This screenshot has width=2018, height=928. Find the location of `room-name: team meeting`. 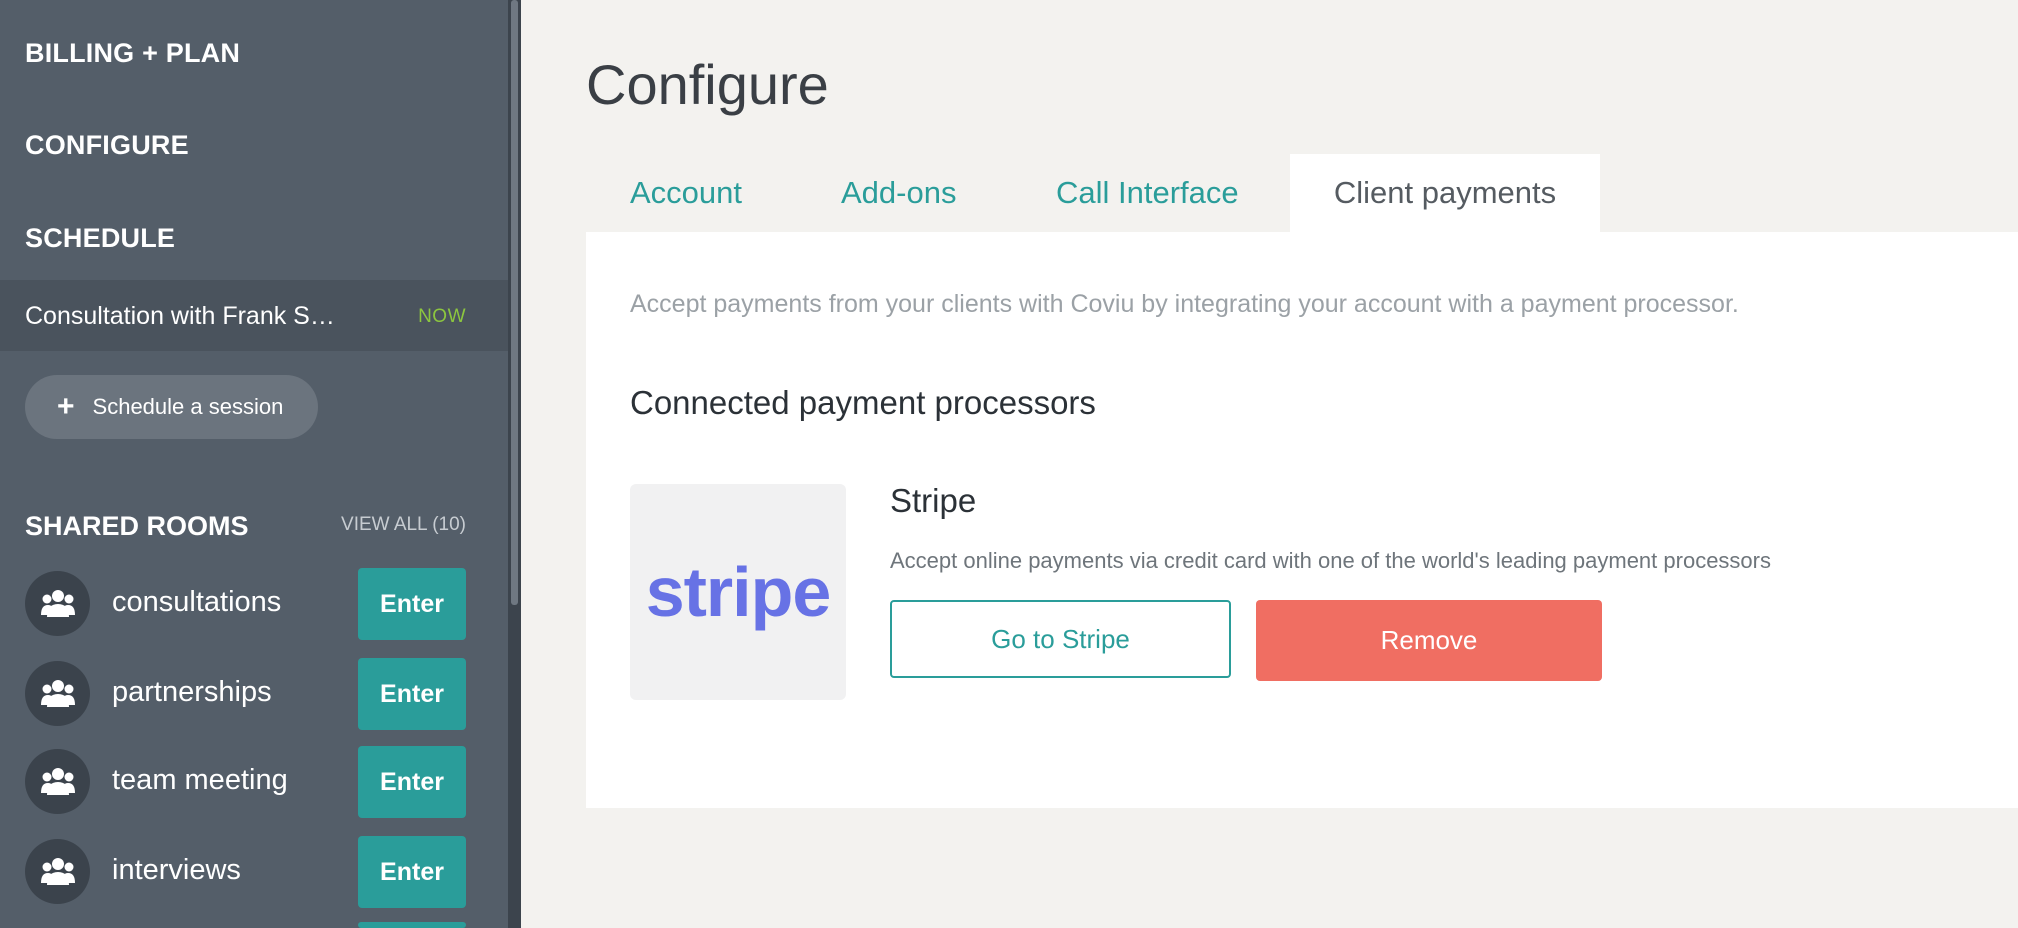

room-name: team meeting is located at coordinates (200, 780).